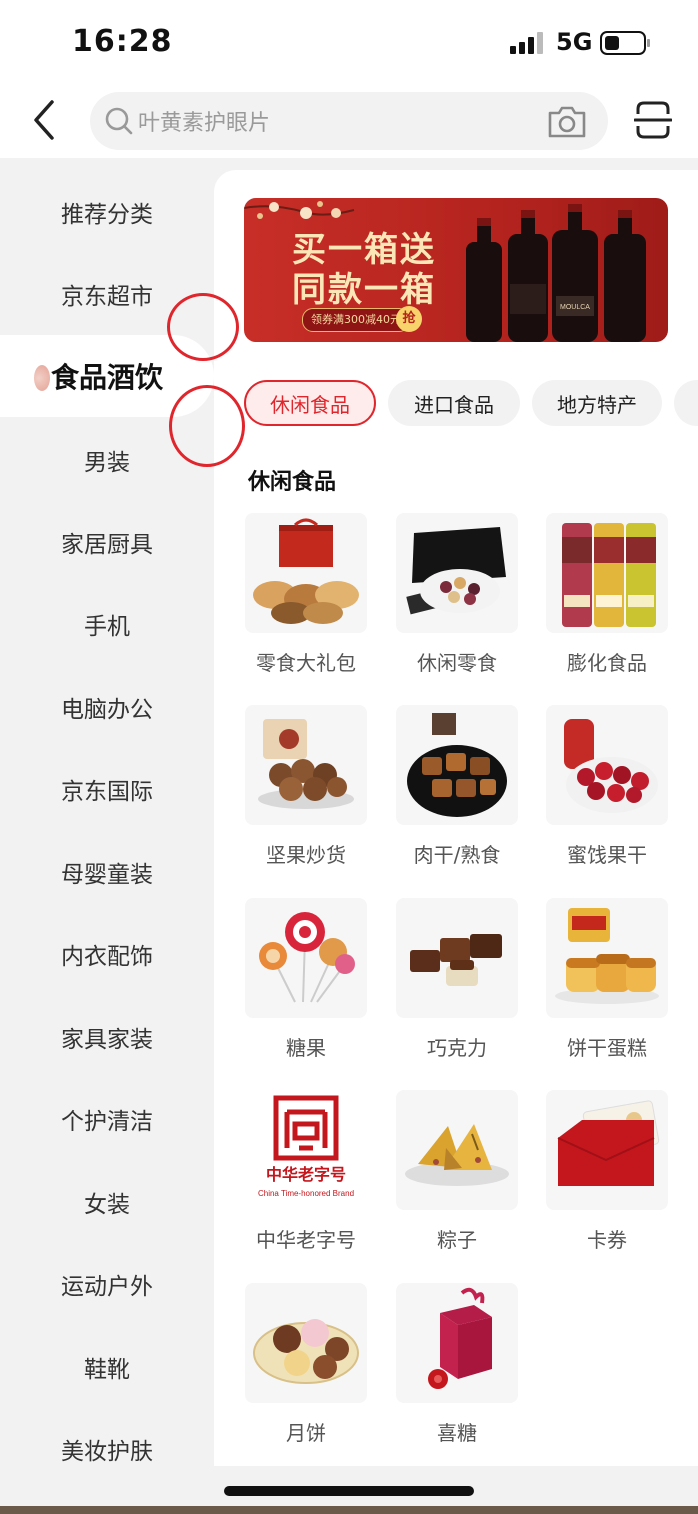 The height and width of the screenshot is (1514, 698). I want to click on sidebar-item-label: 推荐分类, so click(107, 215).